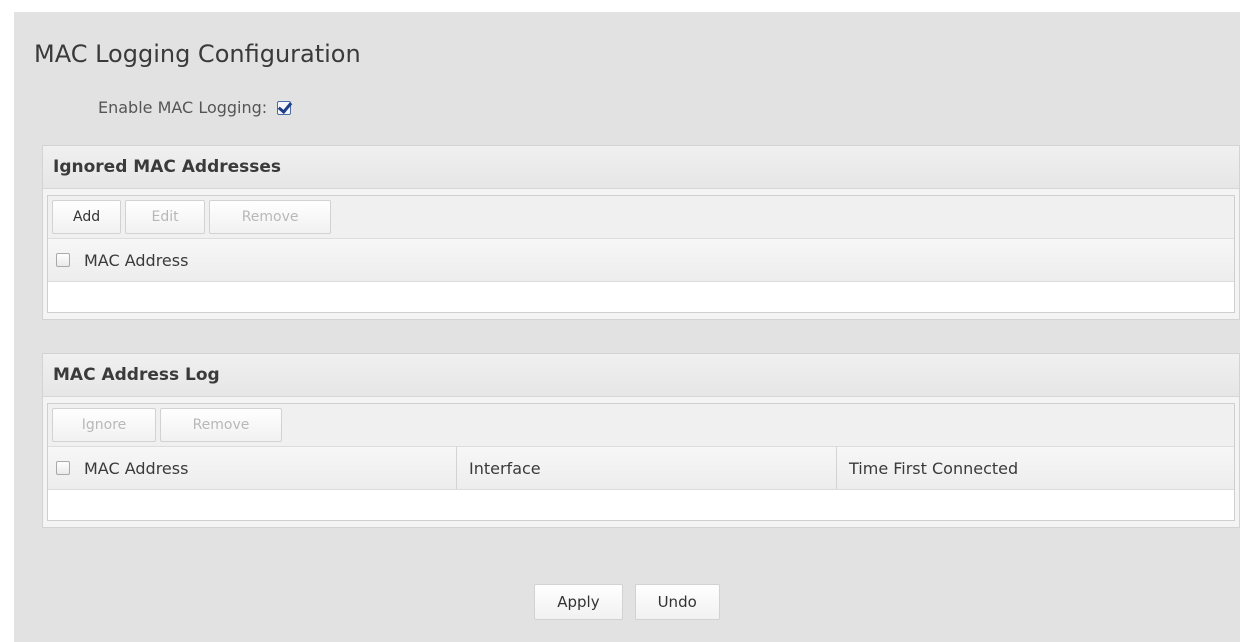 The image size is (1247, 642). I want to click on page-title: MAC Logging Configuration, so click(197, 54).